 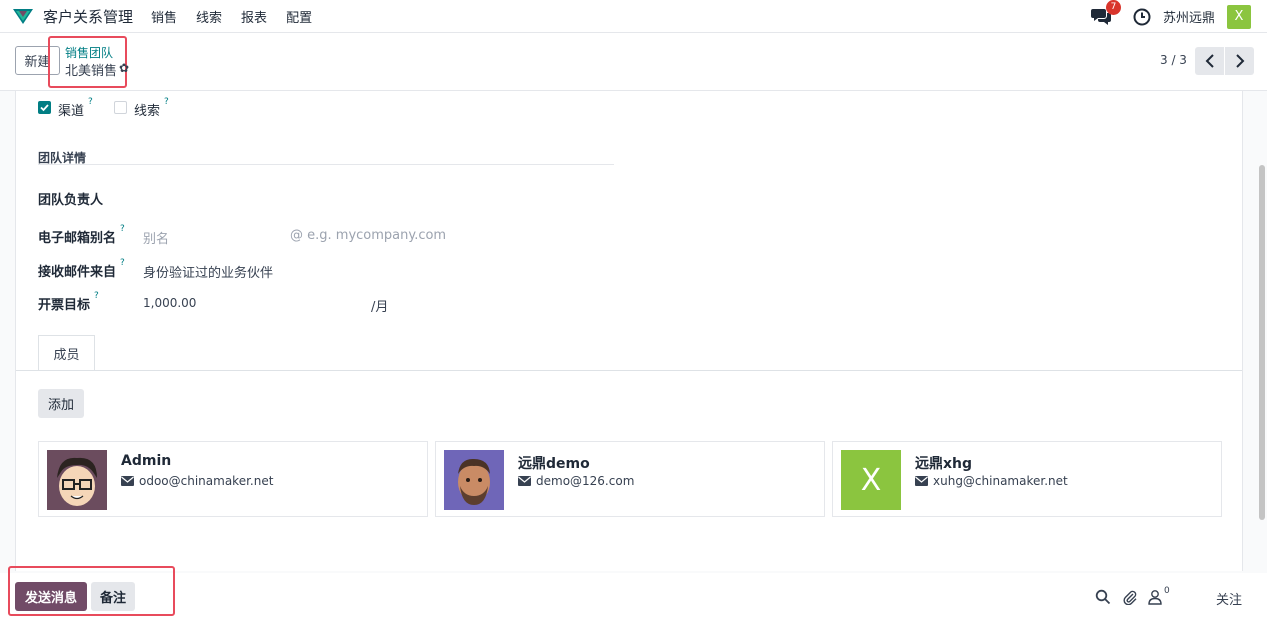 I want to click on admin-avatar-icon, so click(x=77, y=480).